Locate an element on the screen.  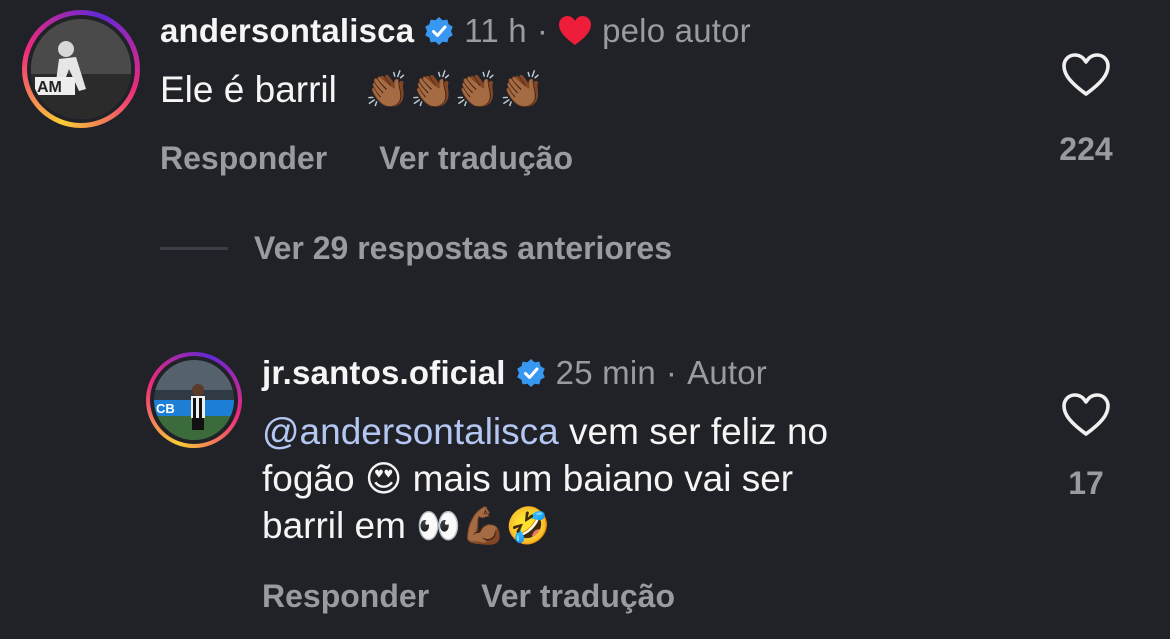
comment2-translate-button: Ver tradução is located at coordinates (578, 596).